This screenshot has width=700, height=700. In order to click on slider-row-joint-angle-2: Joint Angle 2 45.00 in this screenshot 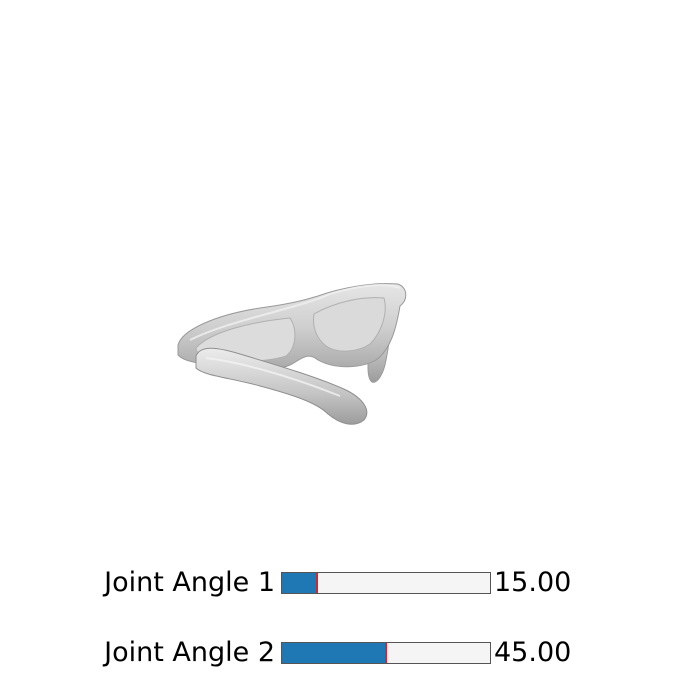, I will do `click(350, 653)`.